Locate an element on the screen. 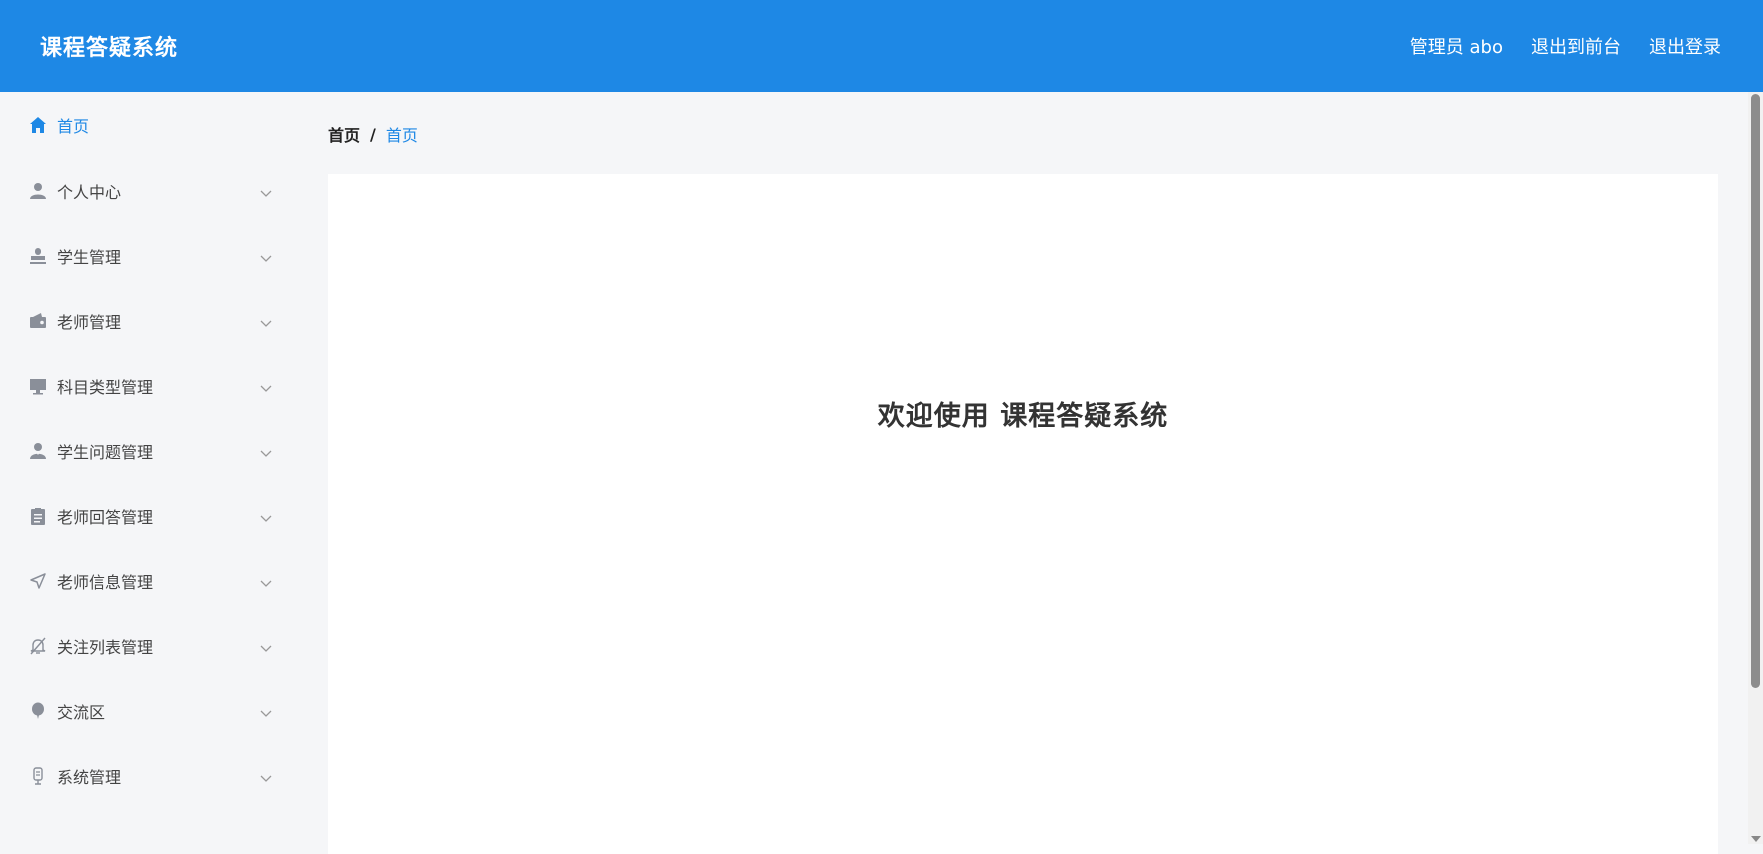 The image size is (1763, 854). wallet-icon is located at coordinates (38, 321).